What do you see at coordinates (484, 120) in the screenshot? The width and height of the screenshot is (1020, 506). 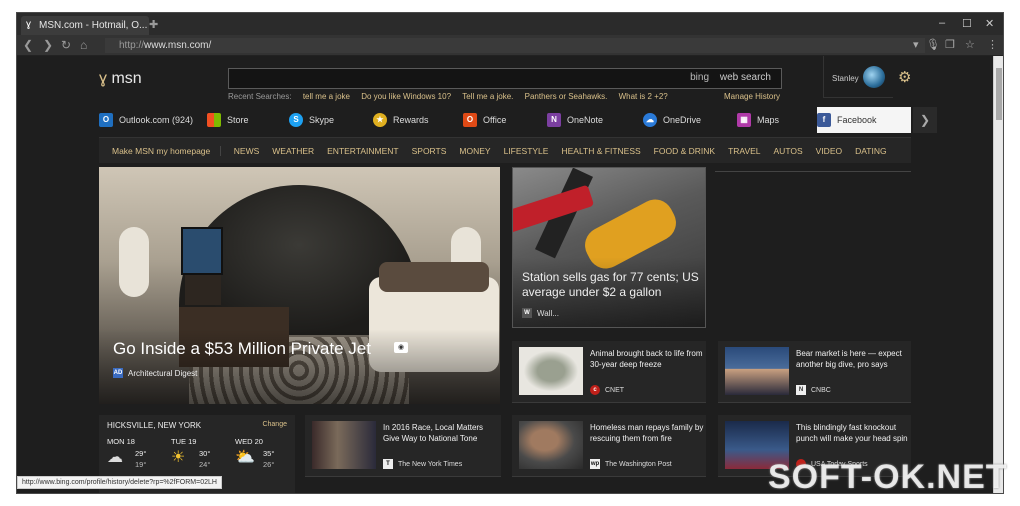 I see `app-office: O Office` at bounding box center [484, 120].